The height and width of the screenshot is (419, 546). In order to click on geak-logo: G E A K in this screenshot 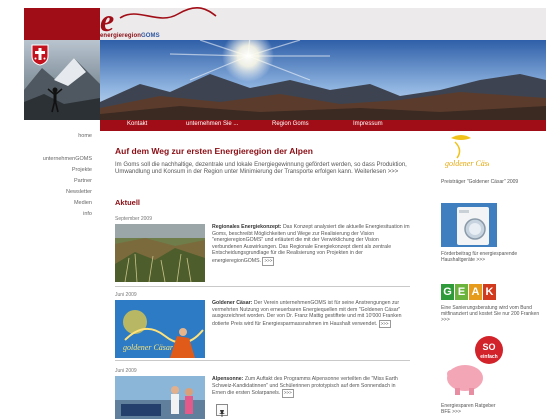, I will do `click(469, 293)`.